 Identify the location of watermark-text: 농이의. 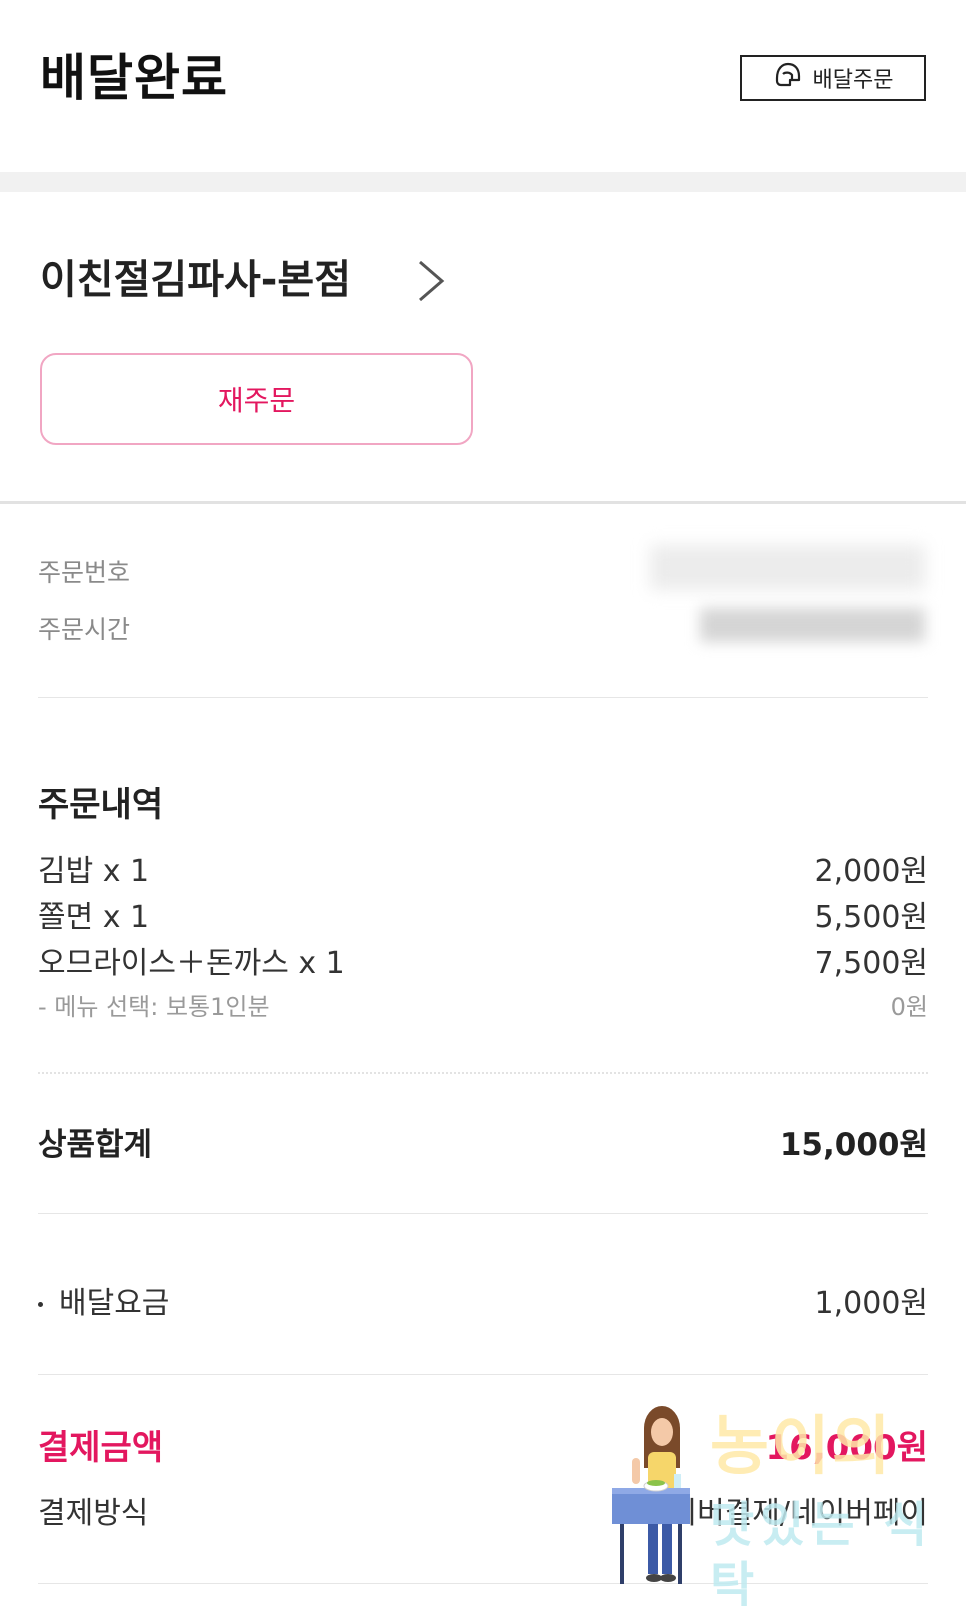
(801, 1447).